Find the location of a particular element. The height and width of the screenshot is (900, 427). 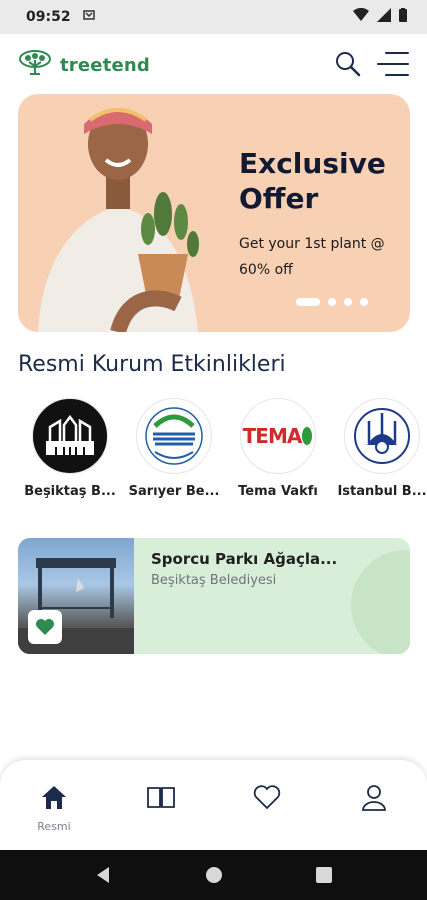

carousel-indicator is located at coordinates (332, 302).